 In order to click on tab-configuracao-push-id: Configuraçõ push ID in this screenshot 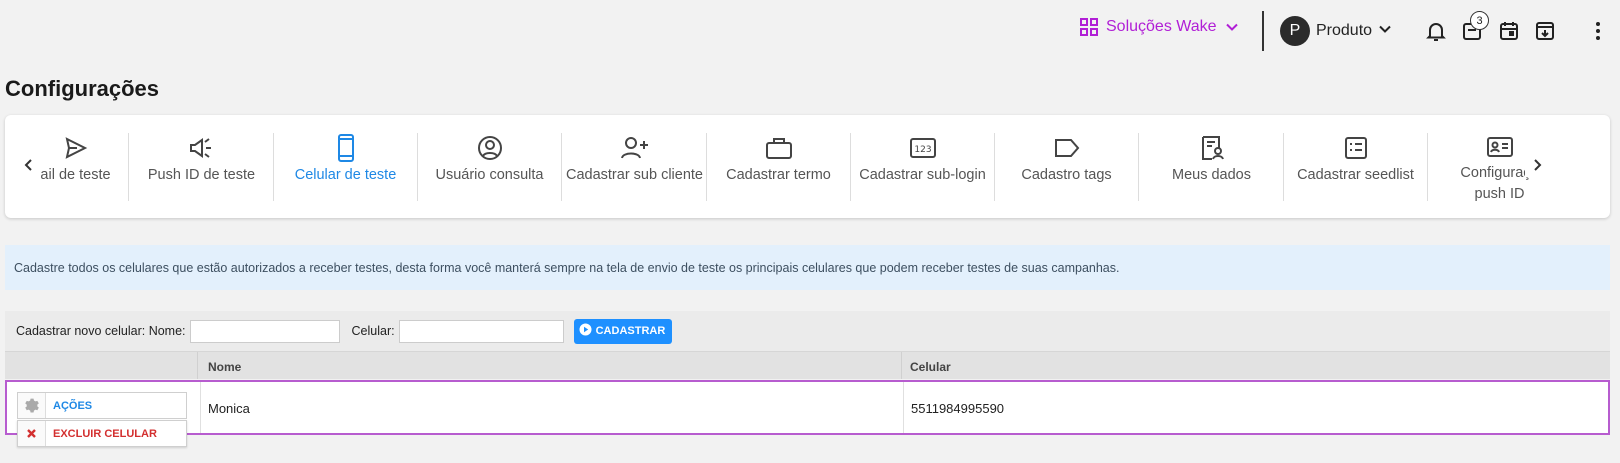, I will do `click(1499, 167)`.